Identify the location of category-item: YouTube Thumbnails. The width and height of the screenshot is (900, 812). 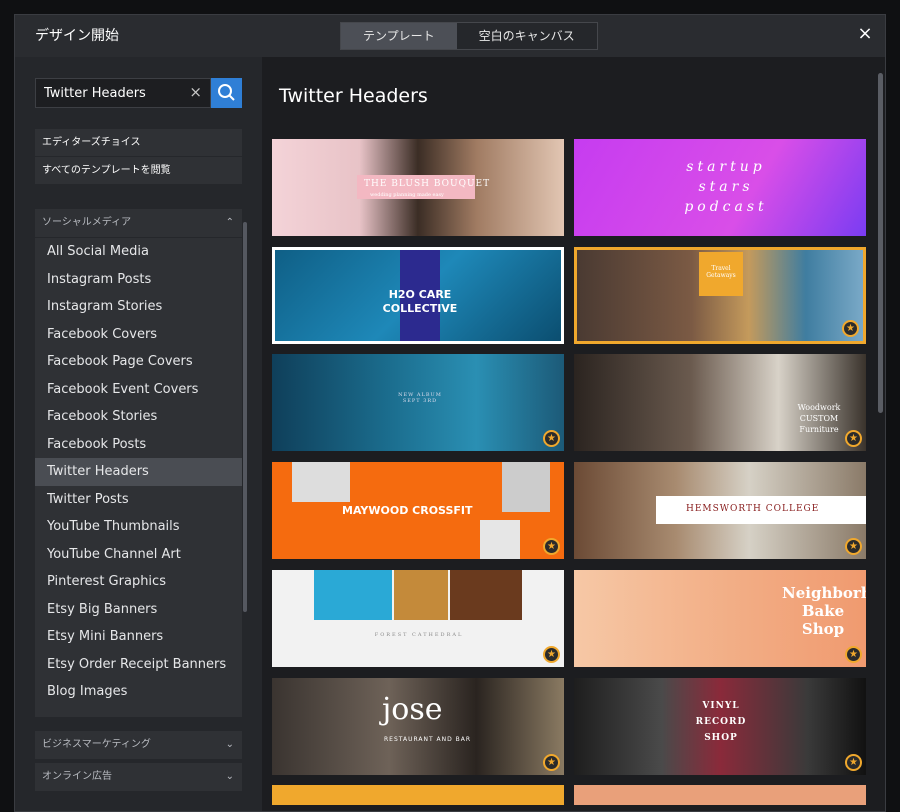
(138, 527).